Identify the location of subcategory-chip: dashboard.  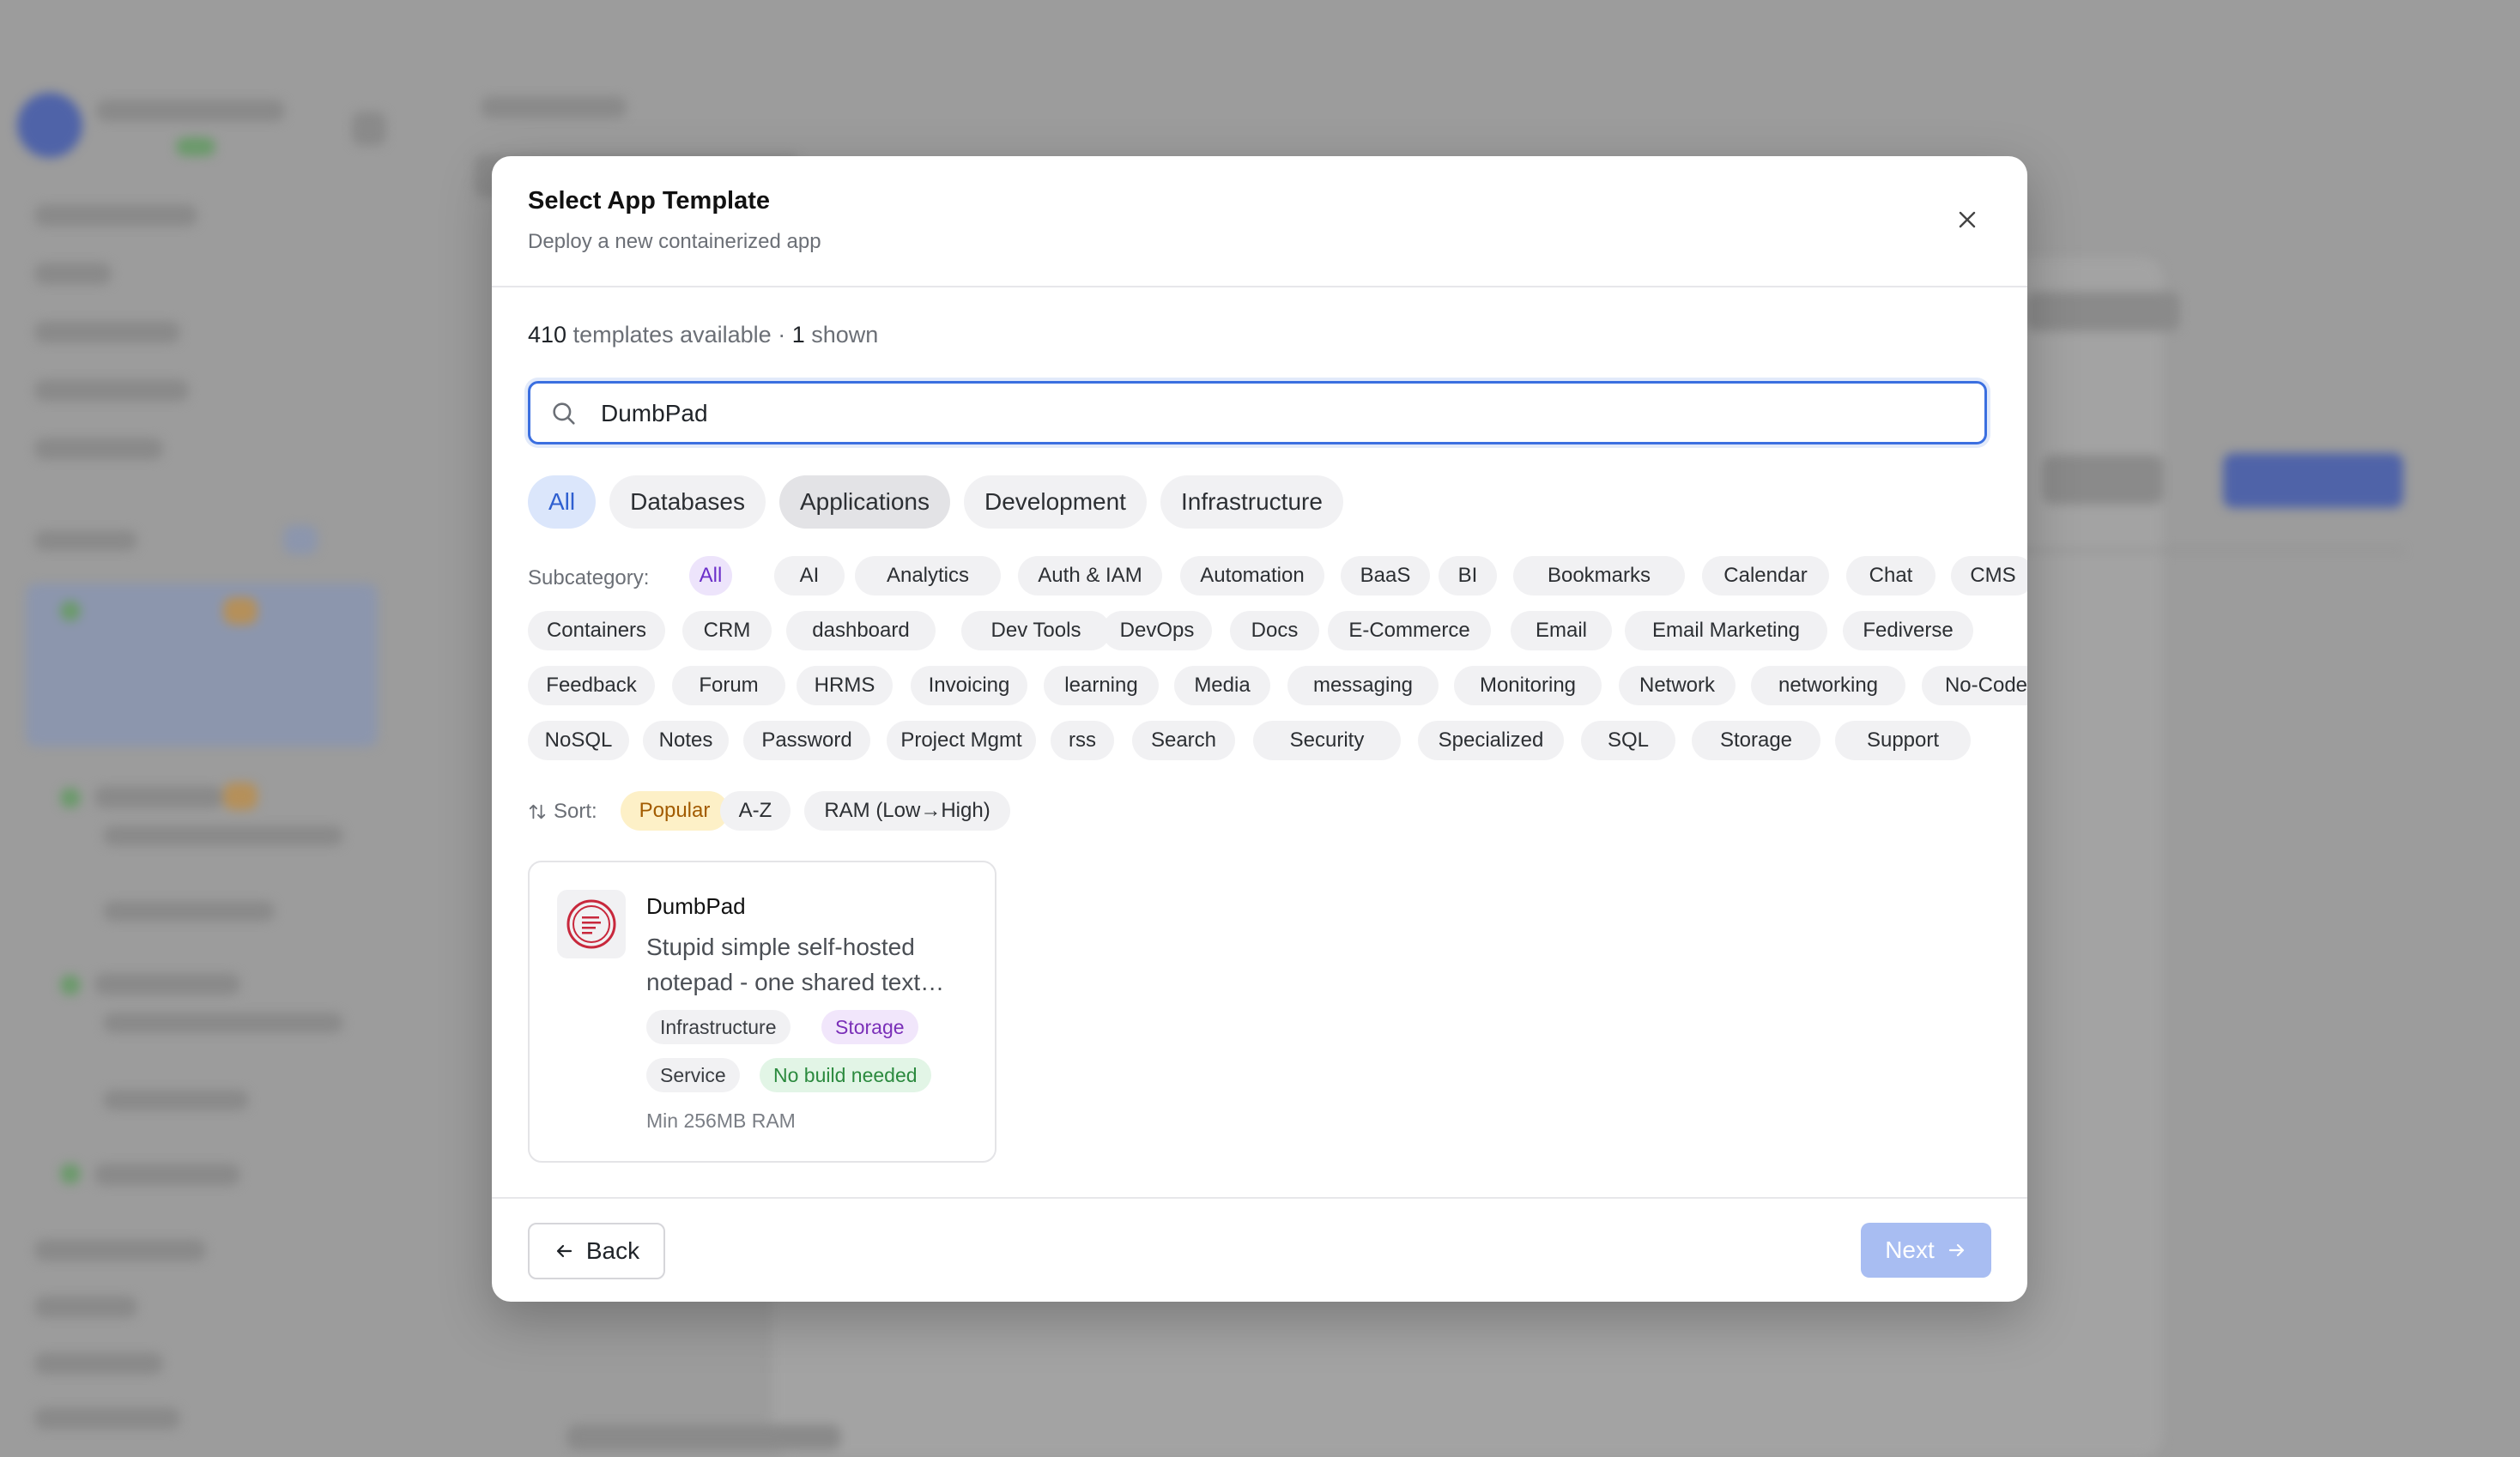
(861, 631).